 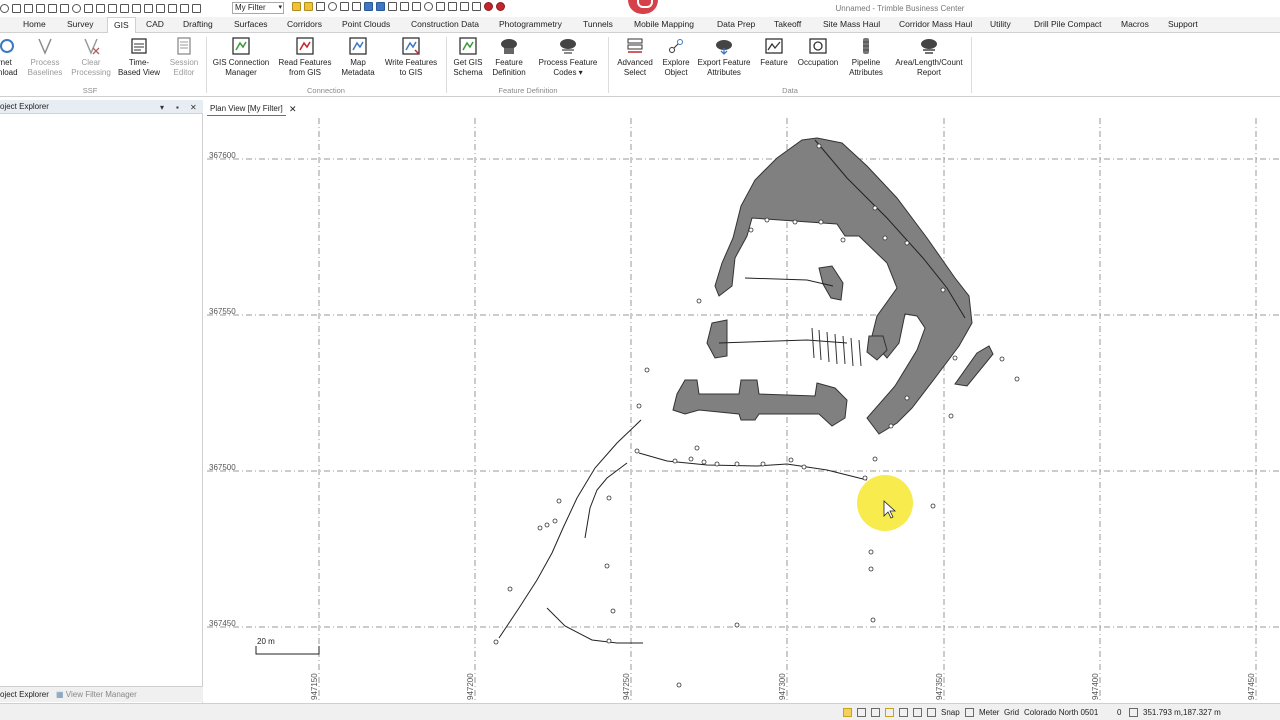 What do you see at coordinates (488, 6) in the screenshot?
I see `record-icon` at bounding box center [488, 6].